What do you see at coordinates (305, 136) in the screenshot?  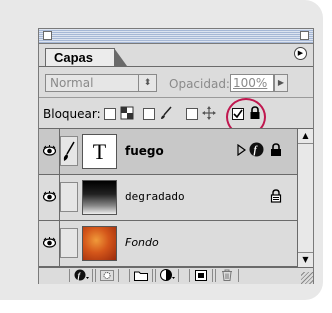 I see `scroll-up-button: ▲` at bounding box center [305, 136].